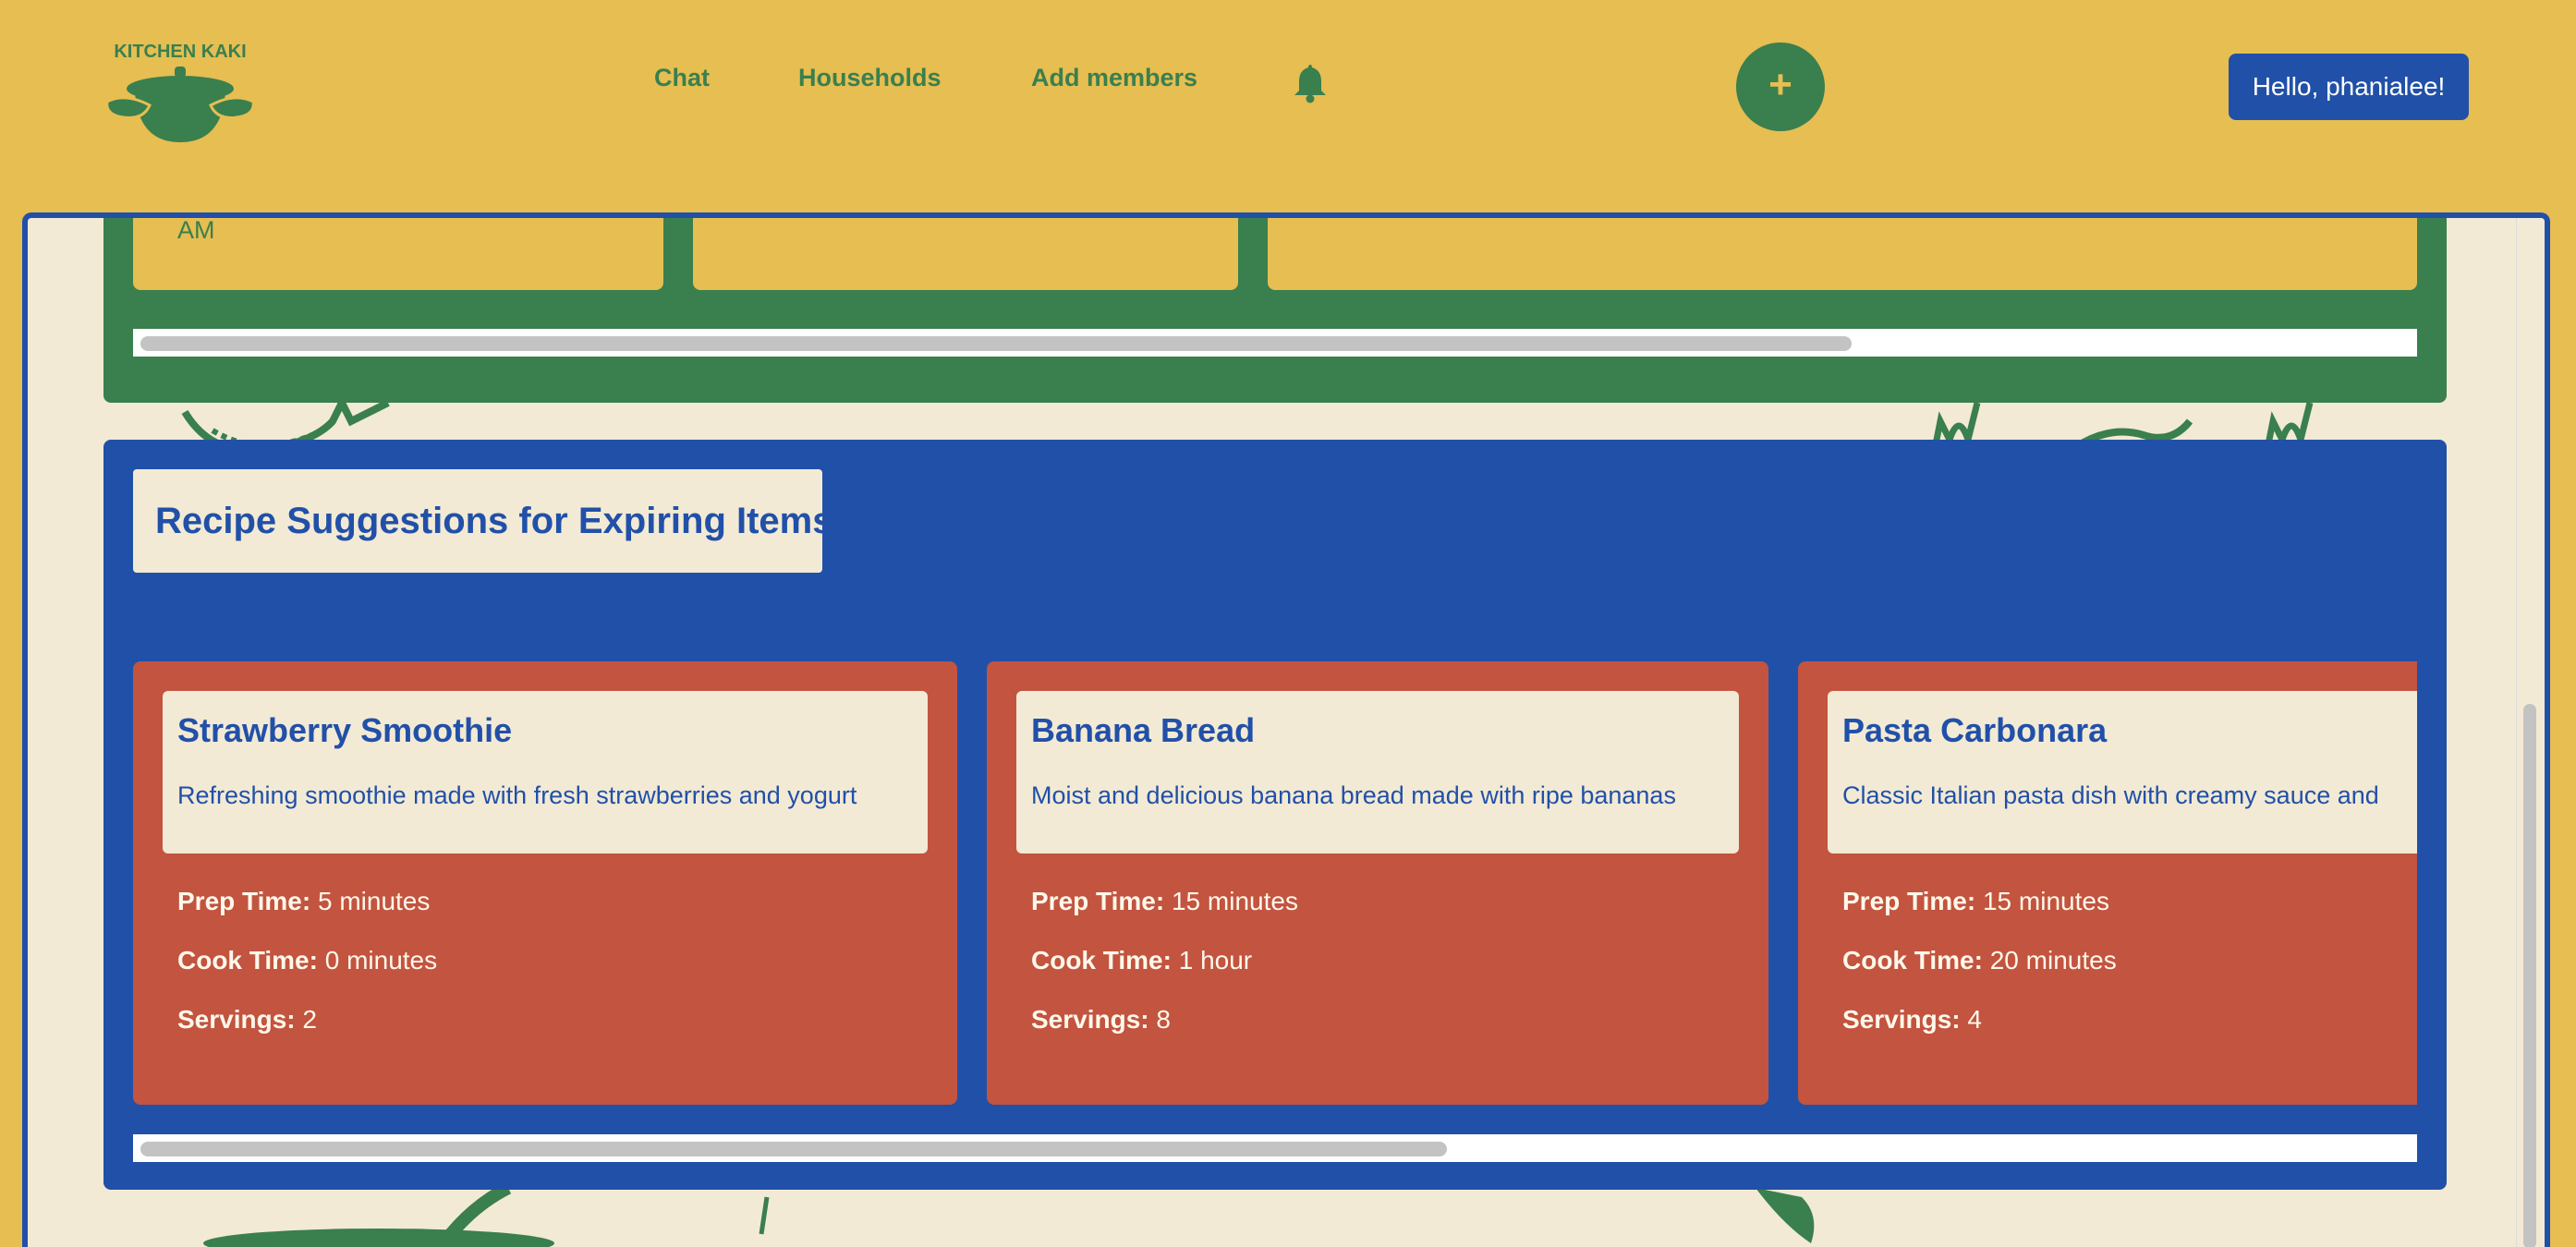  What do you see at coordinates (180, 92) in the screenshot?
I see `pot-logo-icon: KITCHEN KAKI` at bounding box center [180, 92].